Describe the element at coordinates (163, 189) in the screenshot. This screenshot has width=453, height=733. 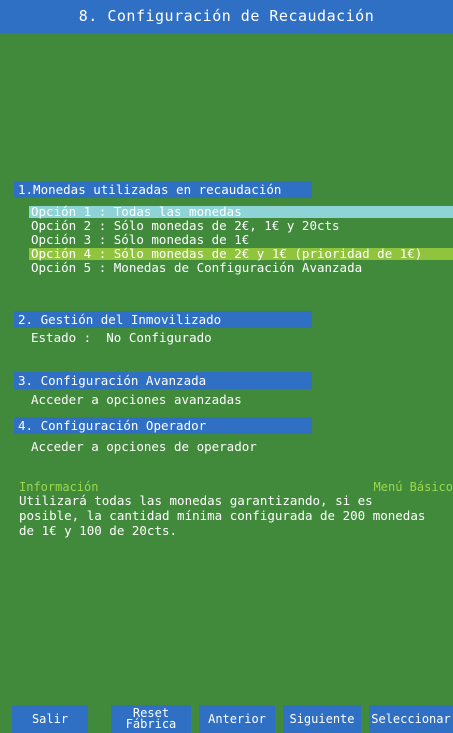
I see `section-monedas-header: 1.Monedas utilizadas en recaudación` at that location.